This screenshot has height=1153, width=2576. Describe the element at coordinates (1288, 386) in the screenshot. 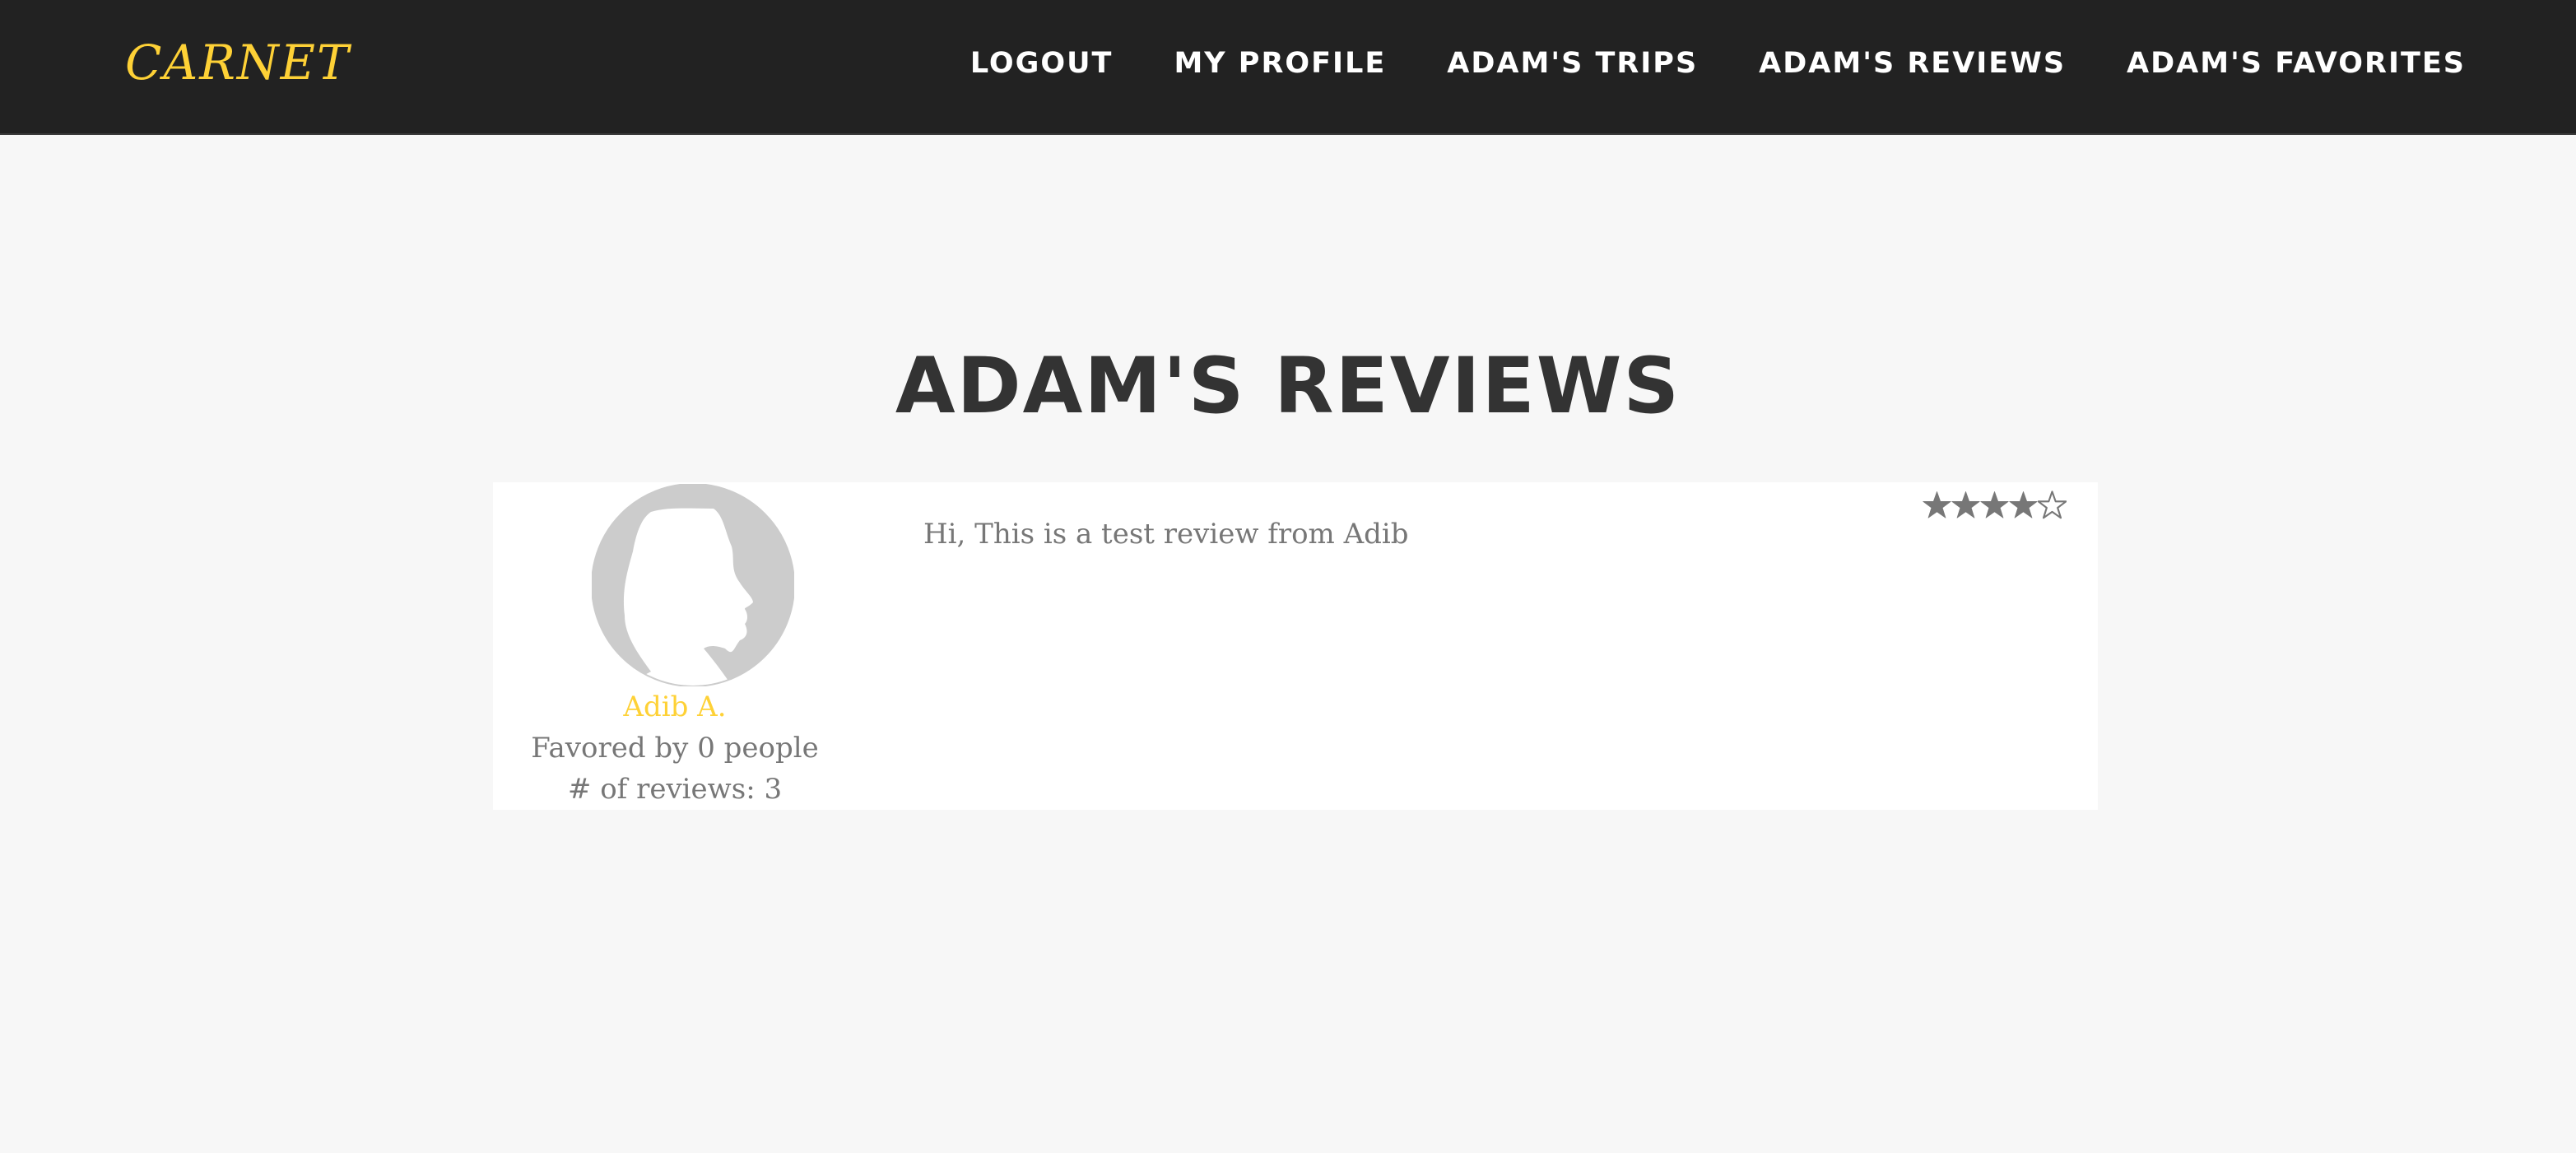

I see `page-title: ADAM'S REVIEWS` at that location.